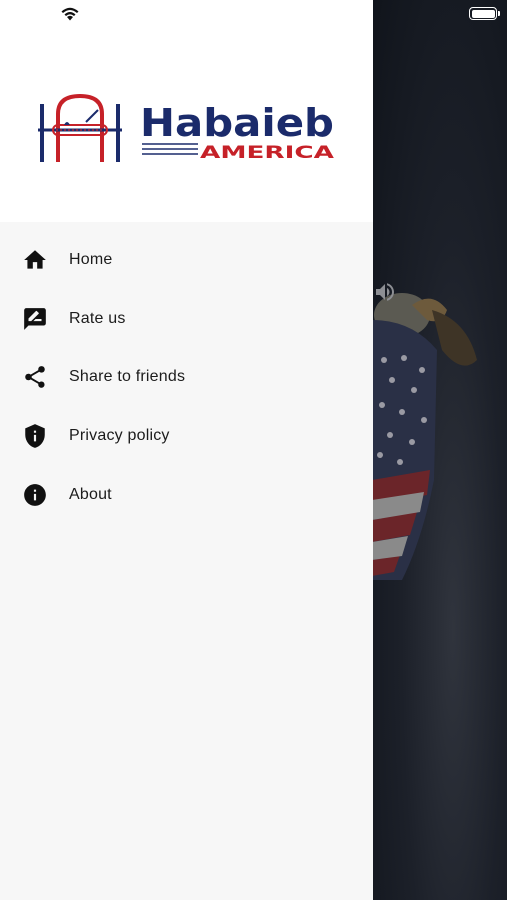  Describe the element at coordinates (35, 319) in the screenshot. I see `rate-review-icon` at that location.